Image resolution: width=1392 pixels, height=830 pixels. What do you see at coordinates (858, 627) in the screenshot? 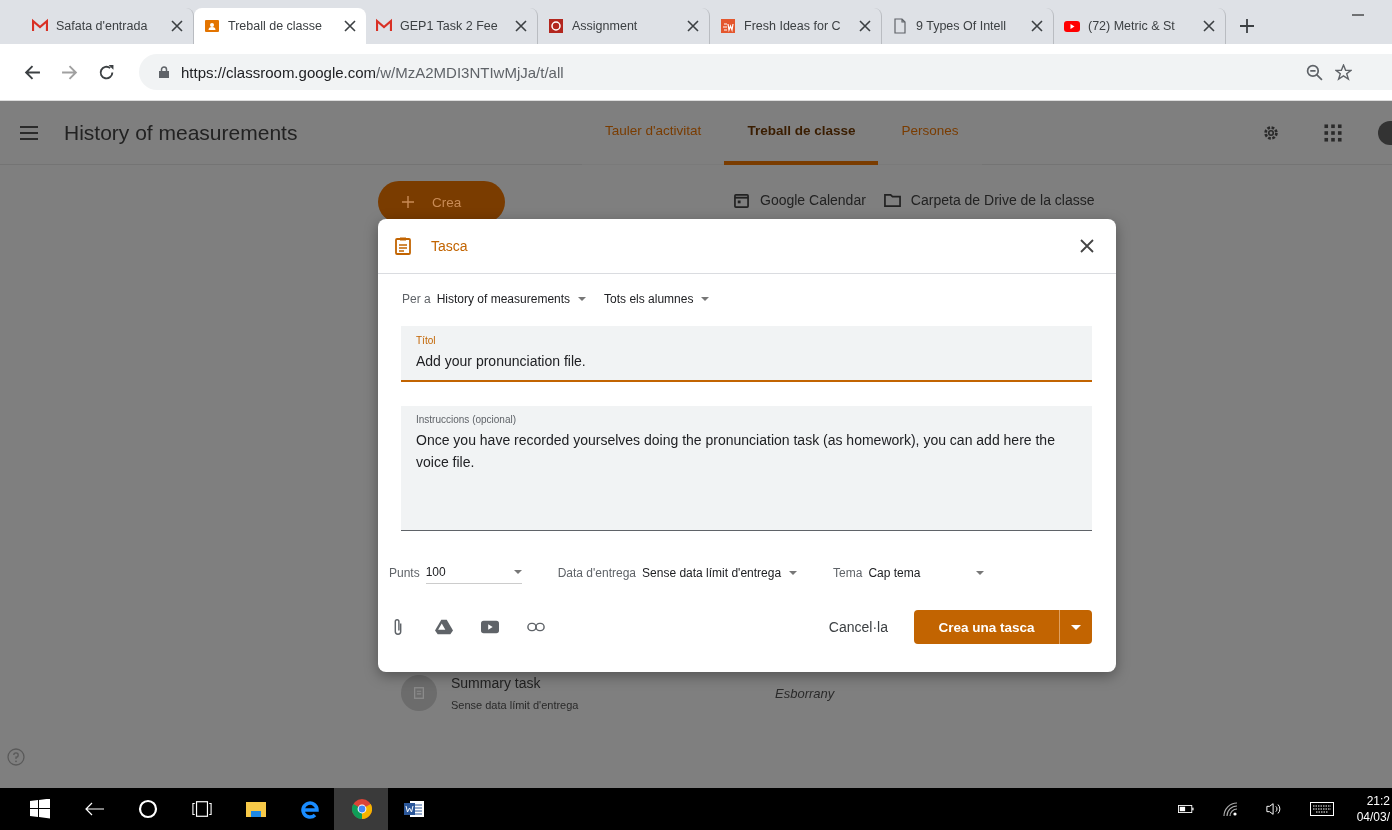
I see `cancel-button: Cancel·la` at bounding box center [858, 627].